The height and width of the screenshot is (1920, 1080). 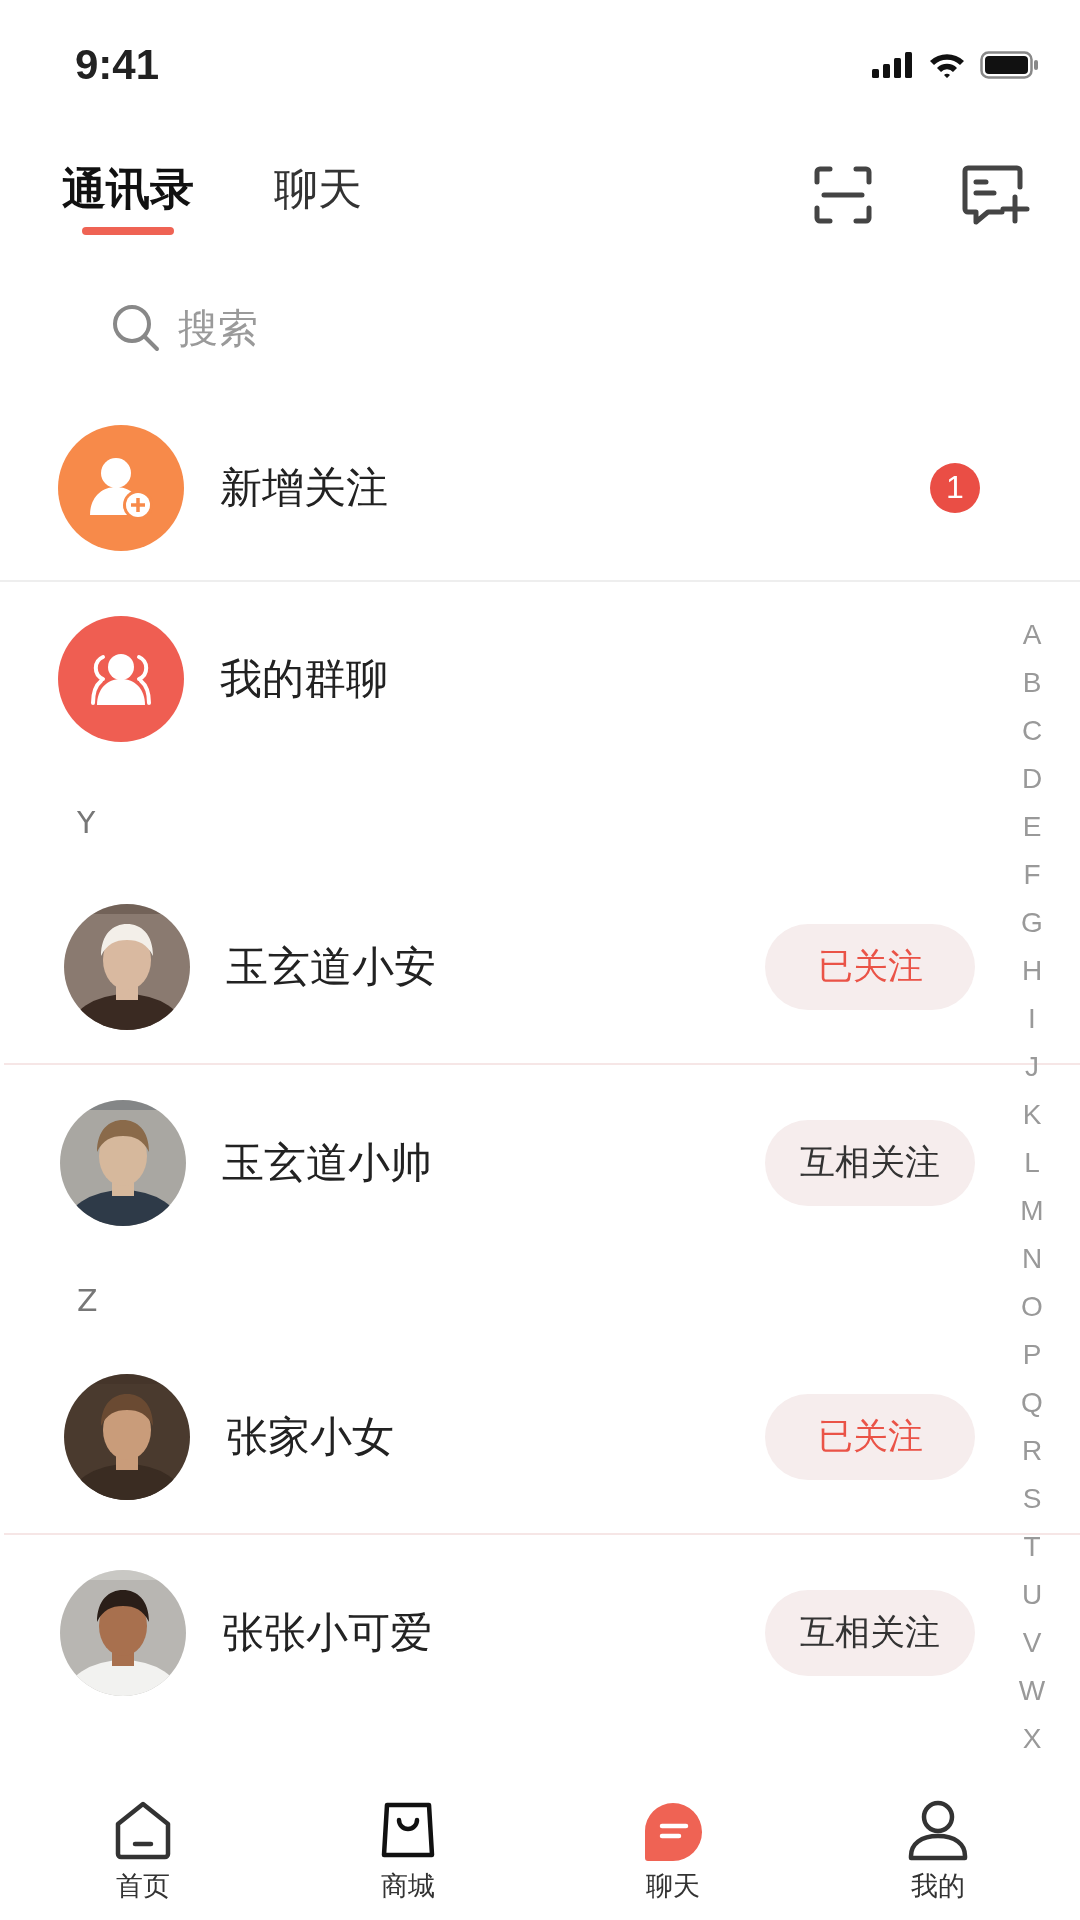 I want to click on index-letter: I, so click(x=1032, y=1019).